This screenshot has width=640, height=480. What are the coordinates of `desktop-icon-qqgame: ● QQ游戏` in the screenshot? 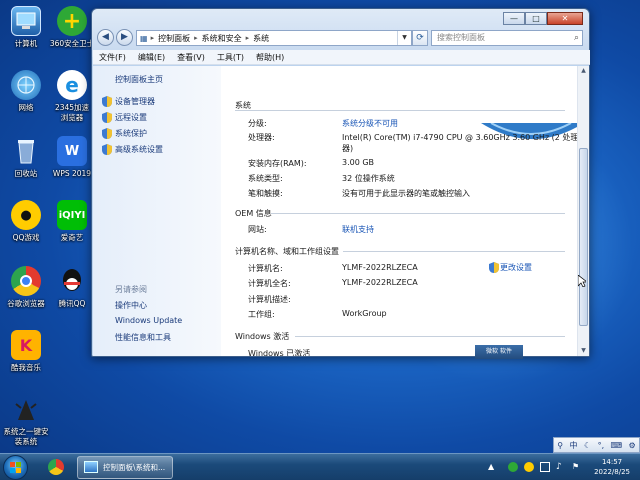 It's located at (26, 221).